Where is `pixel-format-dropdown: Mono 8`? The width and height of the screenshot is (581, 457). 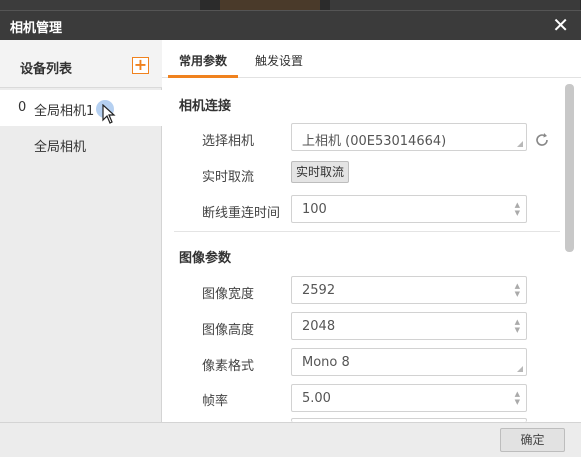
pixel-format-dropdown: Mono 8 is located at coordinates (409, 362).